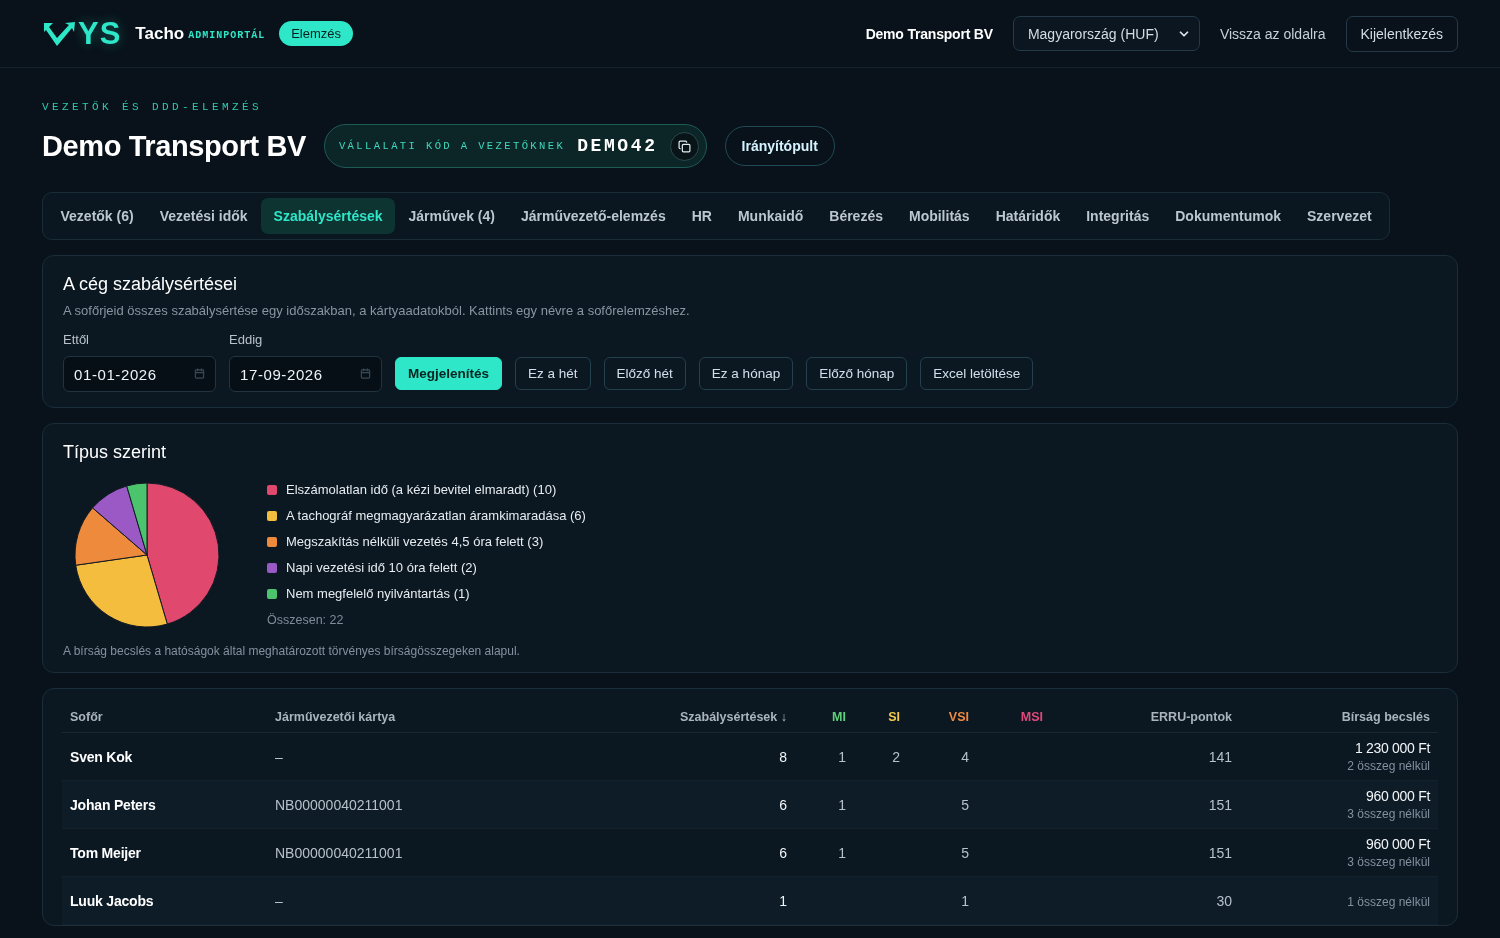  What do you see at coordinates (1106, 33) in the screenshot?
I see `currency-select: Magyarország (HUF)` at bounding box center [1106, 33].